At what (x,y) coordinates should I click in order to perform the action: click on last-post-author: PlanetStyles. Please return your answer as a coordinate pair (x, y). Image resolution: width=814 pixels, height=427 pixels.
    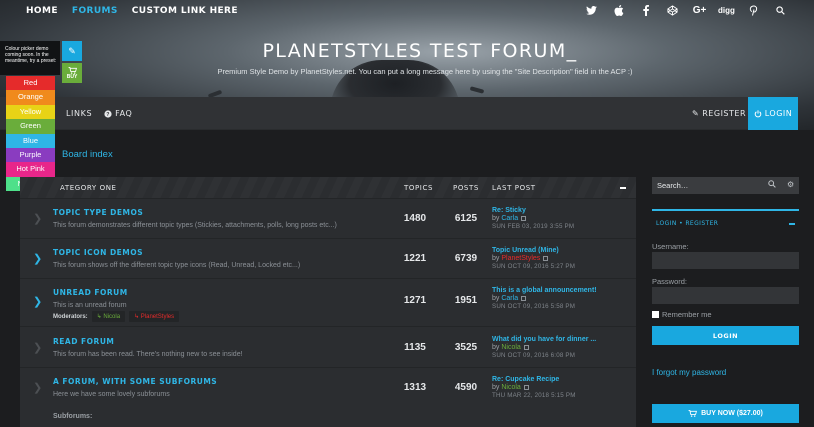
    Looking at the image, I should click on (520, 258).